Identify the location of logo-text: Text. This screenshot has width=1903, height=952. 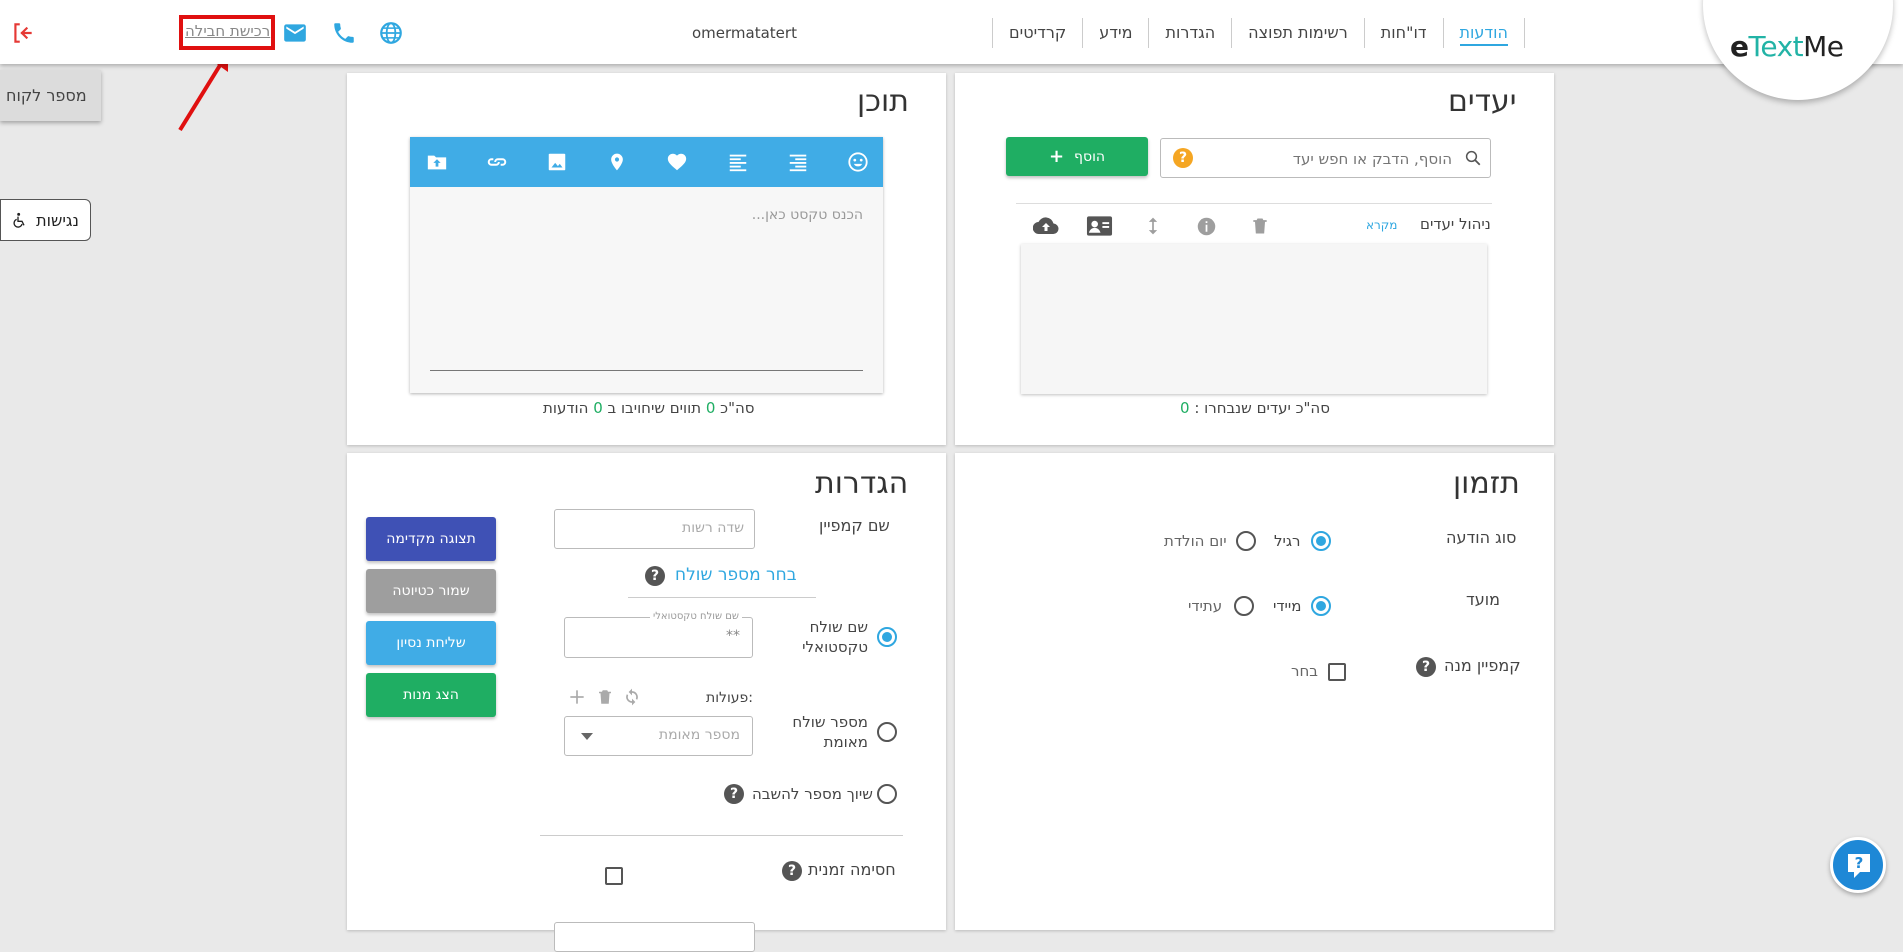
(1776, 46).